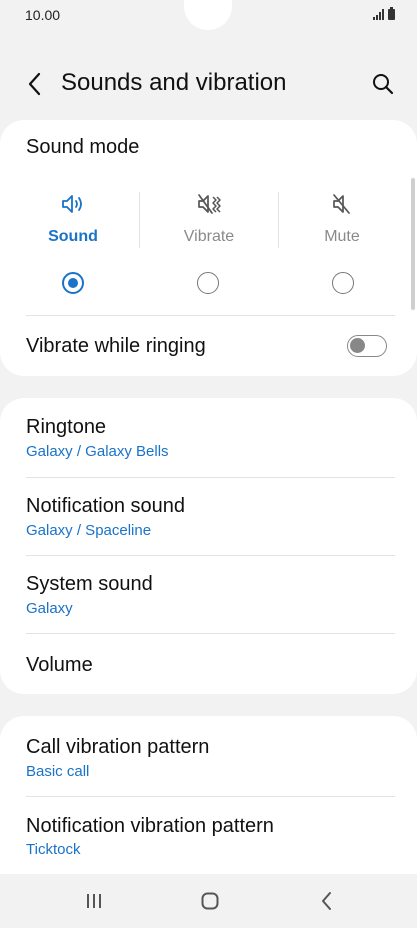 The image size is (417, 928). I want to click on status-icons, so click(384, 13).